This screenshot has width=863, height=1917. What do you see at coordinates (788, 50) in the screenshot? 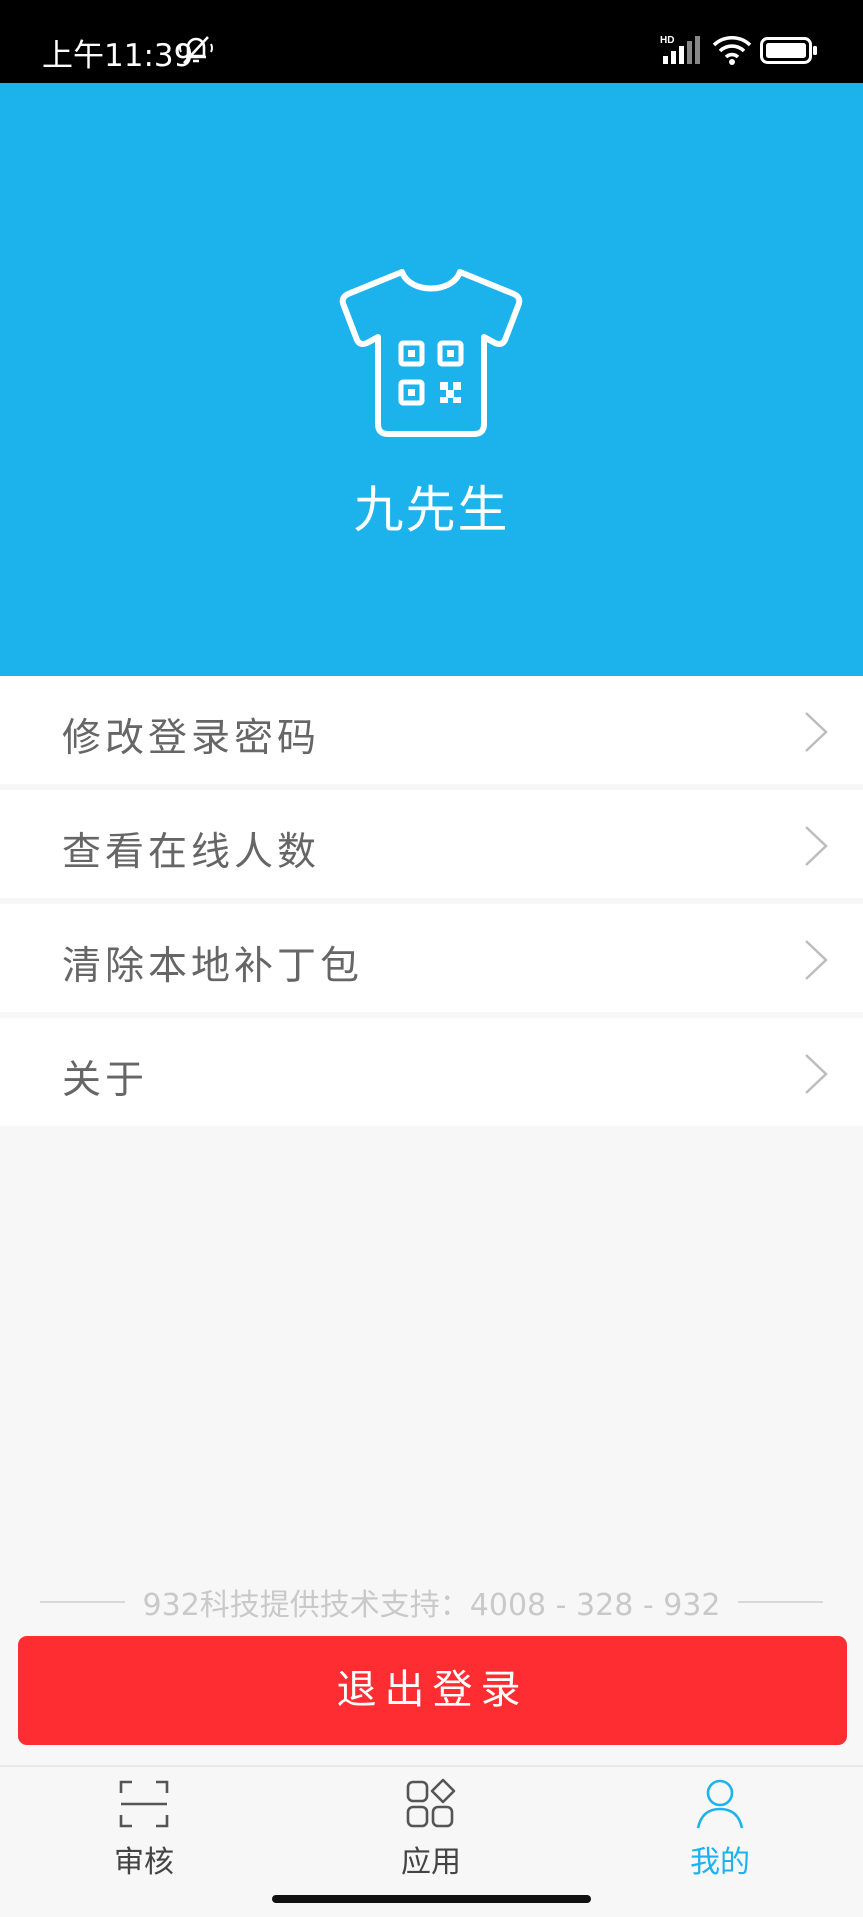
I see `battery-icon` at bounding box center [788, 50].